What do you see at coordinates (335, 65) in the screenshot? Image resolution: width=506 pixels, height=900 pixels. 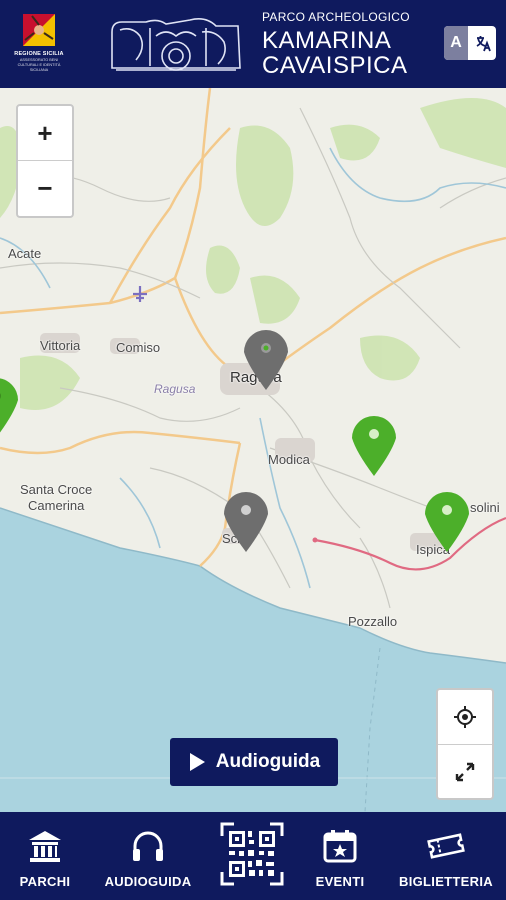 I see `park-title-line2: CAVAISPICA` at bounding box center [335, 65].